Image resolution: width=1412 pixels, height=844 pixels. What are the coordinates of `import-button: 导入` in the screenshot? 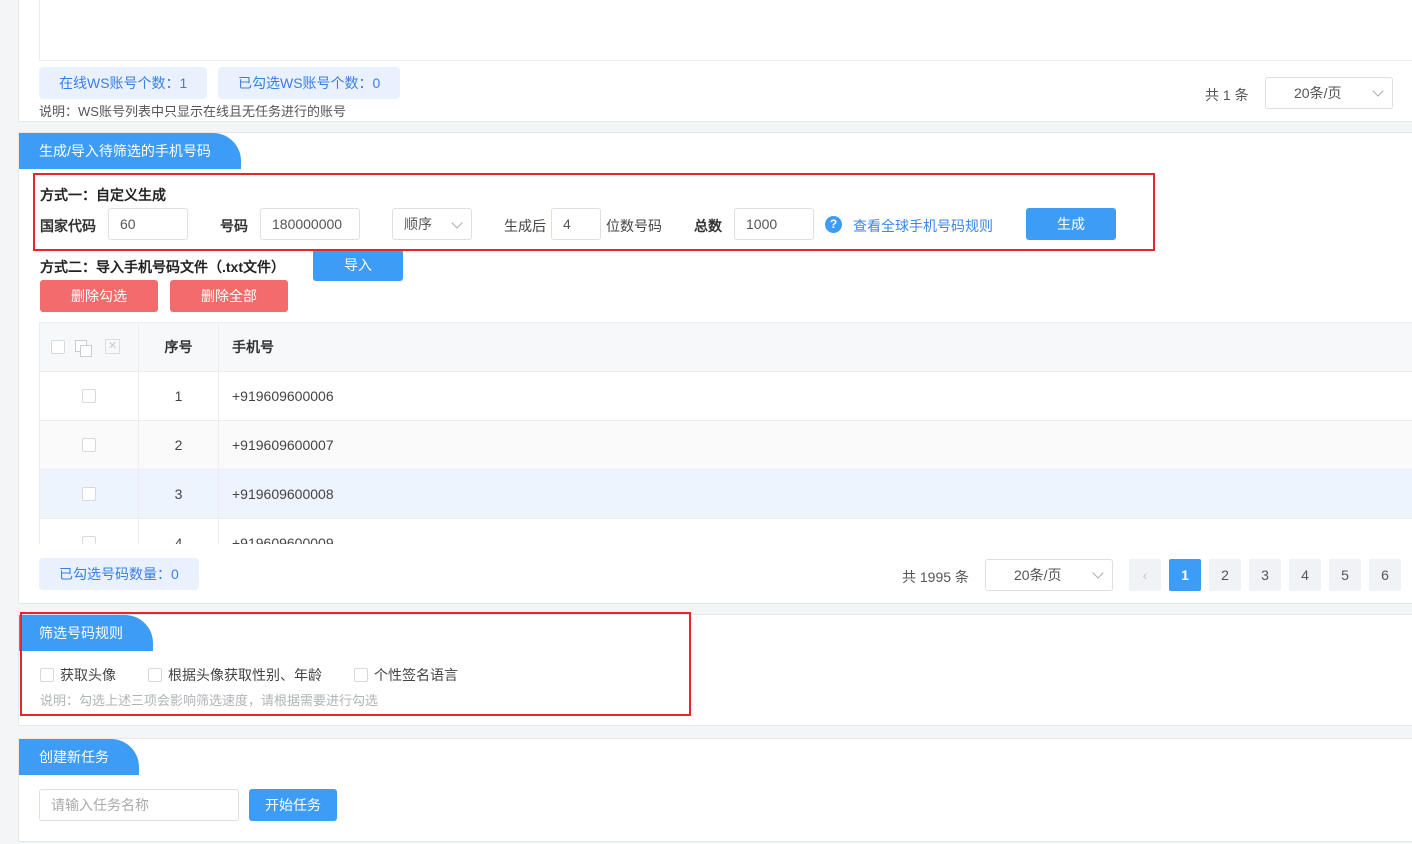 It's located at (358, 265).